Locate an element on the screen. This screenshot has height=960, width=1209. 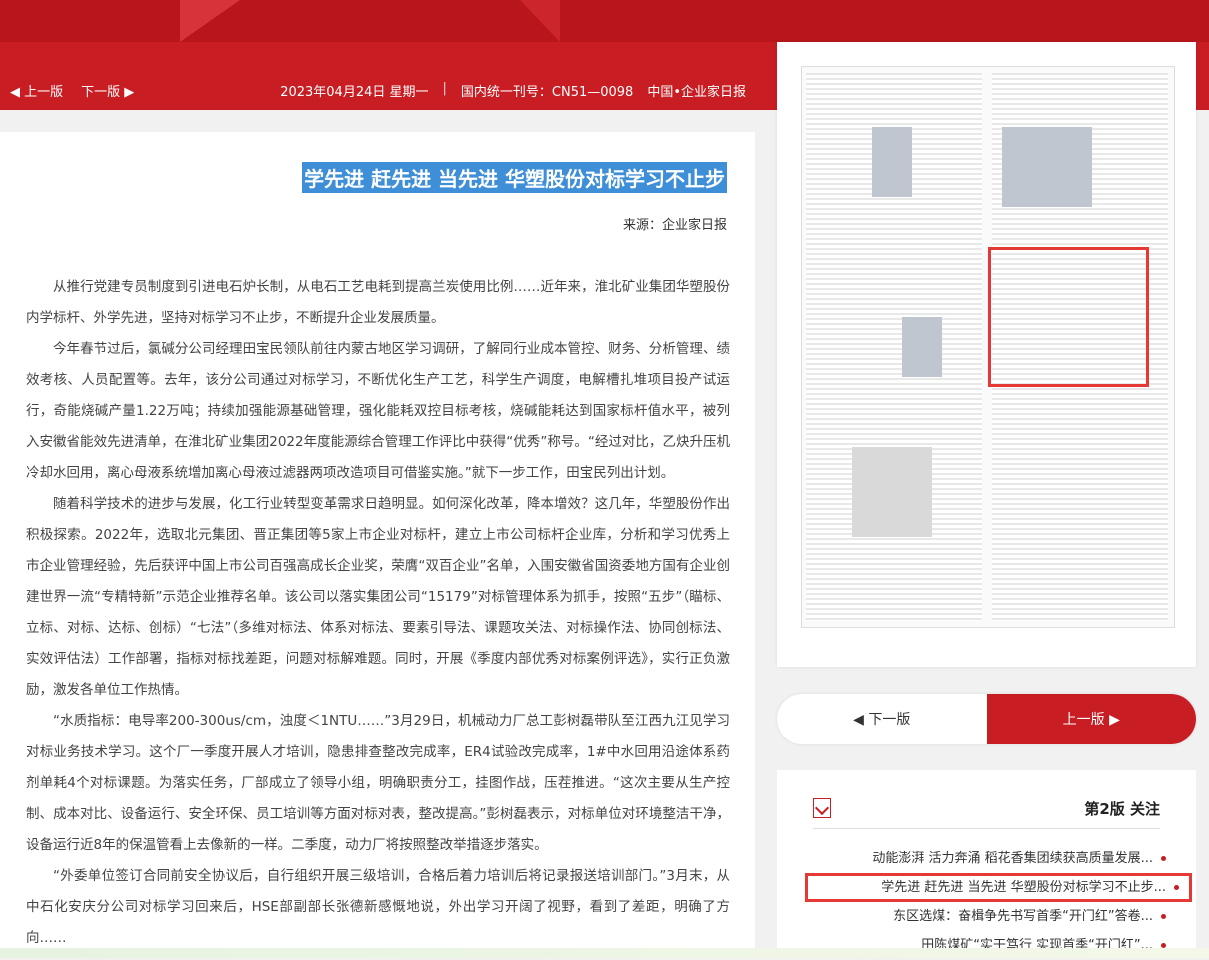
current-article-highlight is located at coordinates (1068, 317).